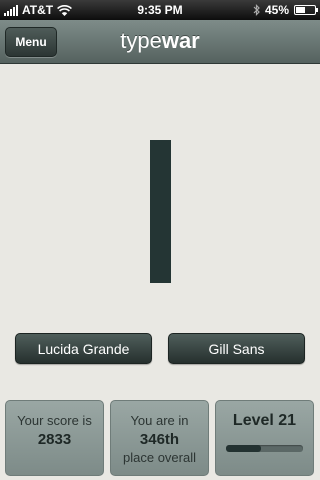 This screenshot has width=320, height=480. I want to click on font-choice-left-button: Lucida Grande, so click(83, 348).